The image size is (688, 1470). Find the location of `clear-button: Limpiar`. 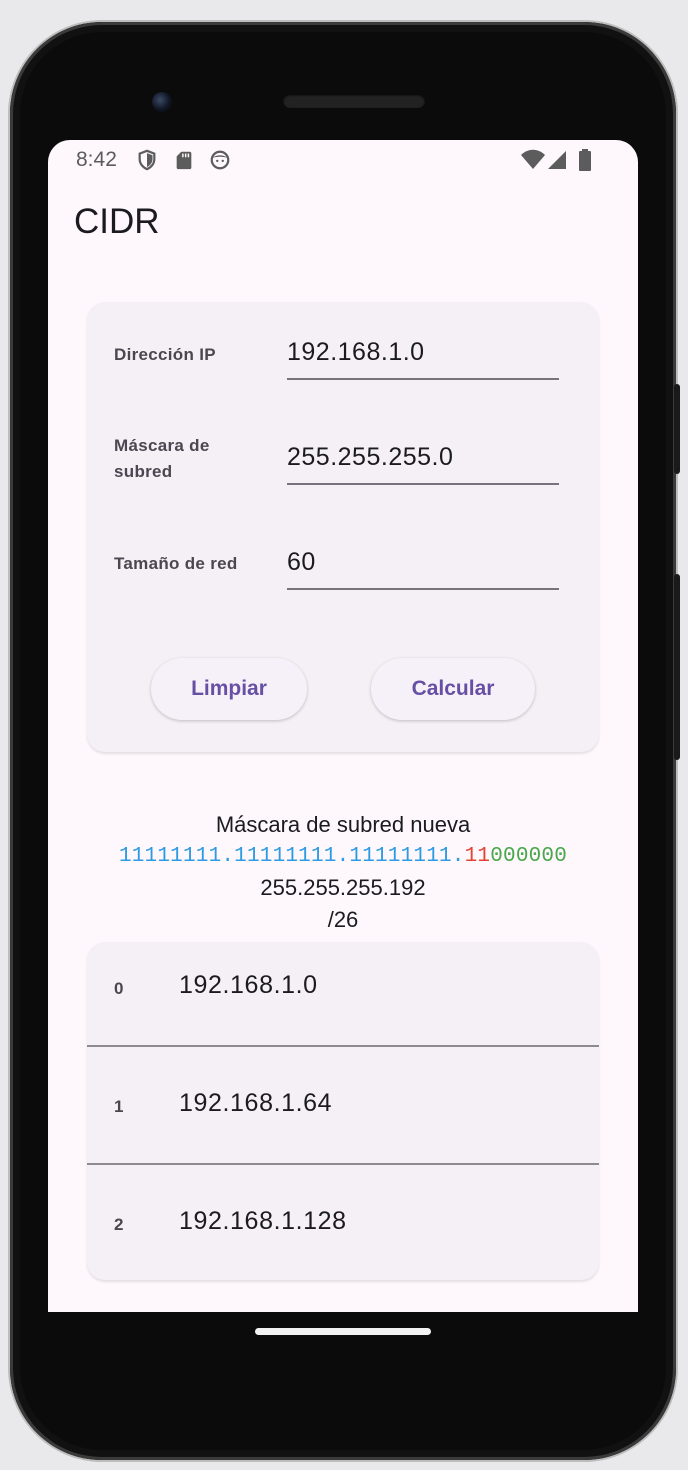

clear-button: Limpiar is located at coordinates (229, 689).